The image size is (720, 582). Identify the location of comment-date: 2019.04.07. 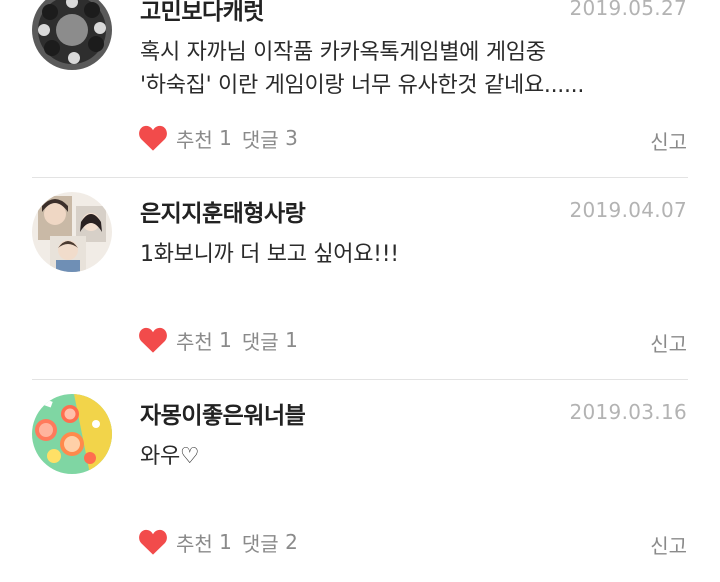
(628, 210).